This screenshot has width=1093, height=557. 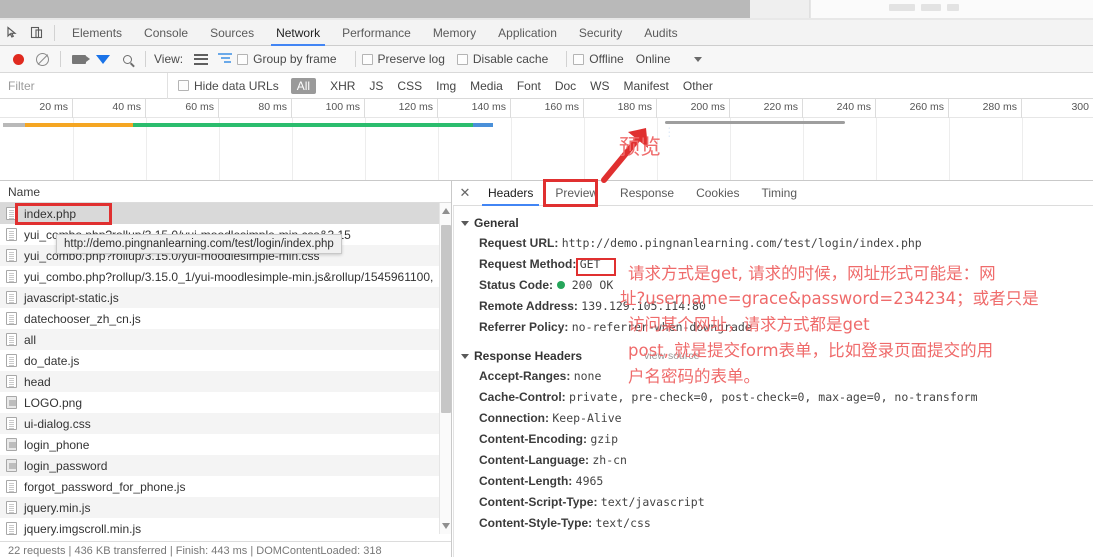 I want to click on request-row: login_password, so click(x=225, y=465).